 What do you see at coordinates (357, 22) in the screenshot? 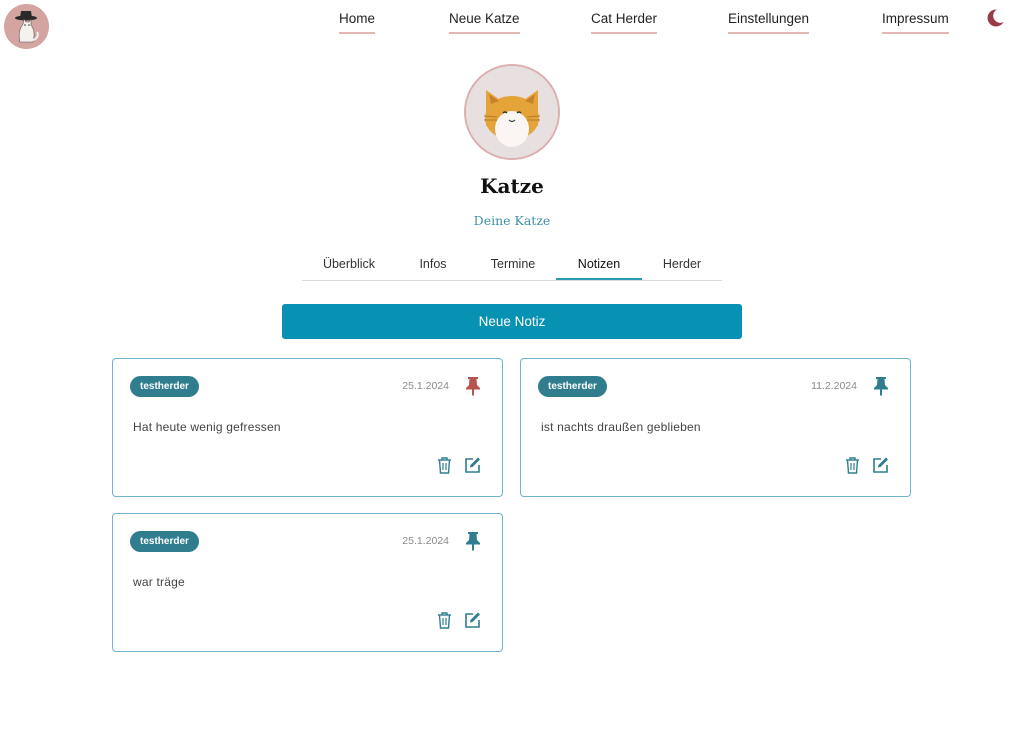
I see `nav-home: Home` at bounding box center [357, 22].